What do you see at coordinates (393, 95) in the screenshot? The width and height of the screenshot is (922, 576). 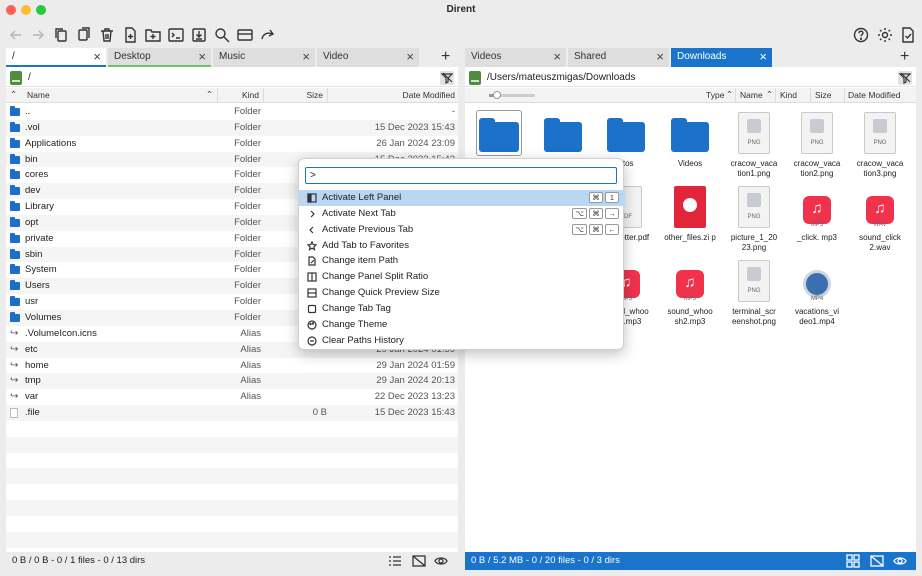 I see `column-date-modified: Date Modified` at bounding box center [393, 95].